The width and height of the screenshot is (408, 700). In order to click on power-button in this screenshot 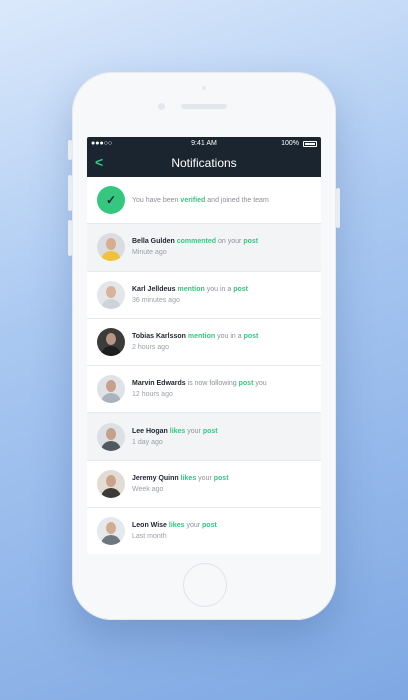, I will do `click(338, 208)`.